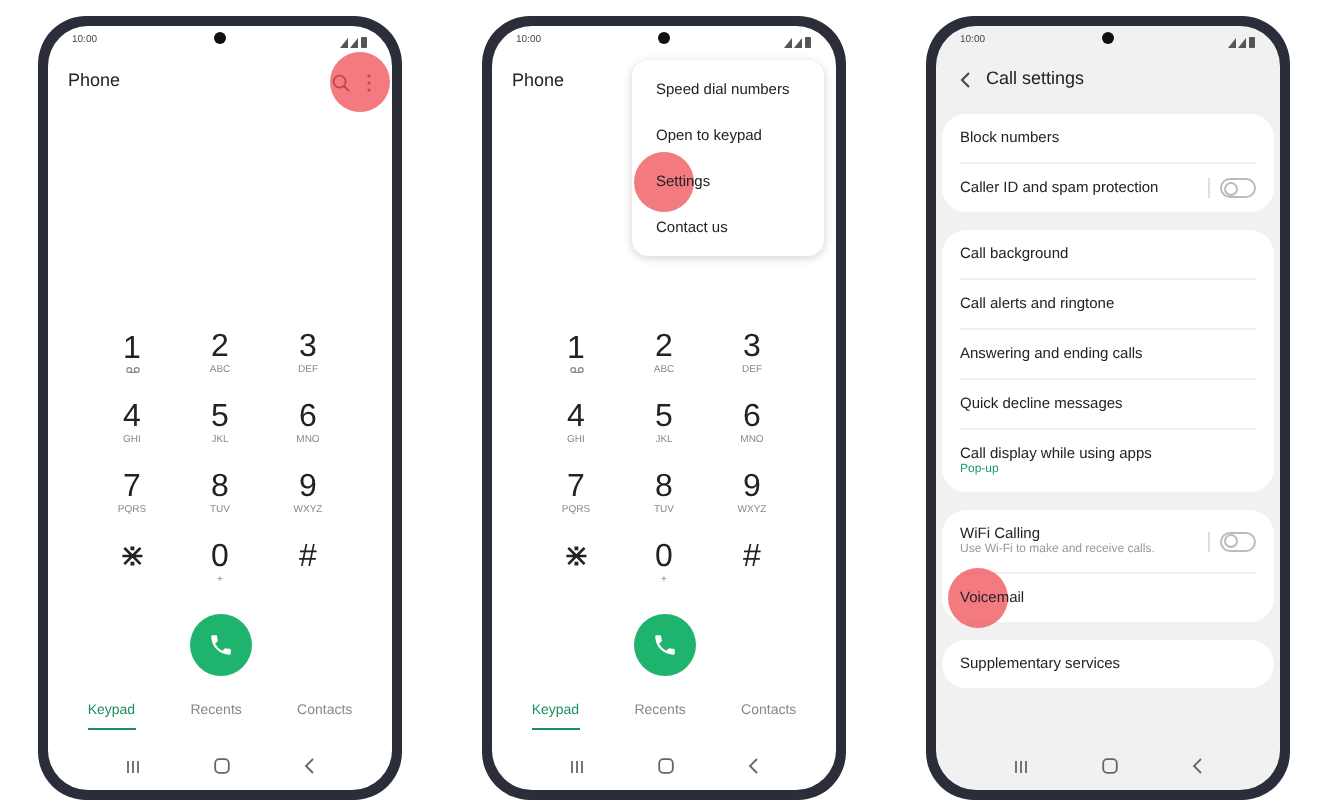  What do you see at coordinates (1035, 79) in the screenshot?
I see `screen-title: Call settings` at bounding box center [1035, 79].